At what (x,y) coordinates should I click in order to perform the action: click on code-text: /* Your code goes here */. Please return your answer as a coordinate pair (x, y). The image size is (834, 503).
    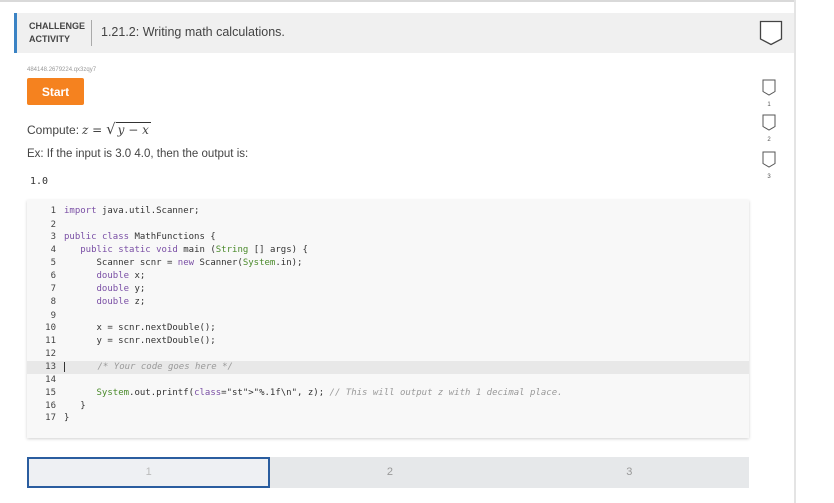
    Looking at the image, I should click on (148, 367).